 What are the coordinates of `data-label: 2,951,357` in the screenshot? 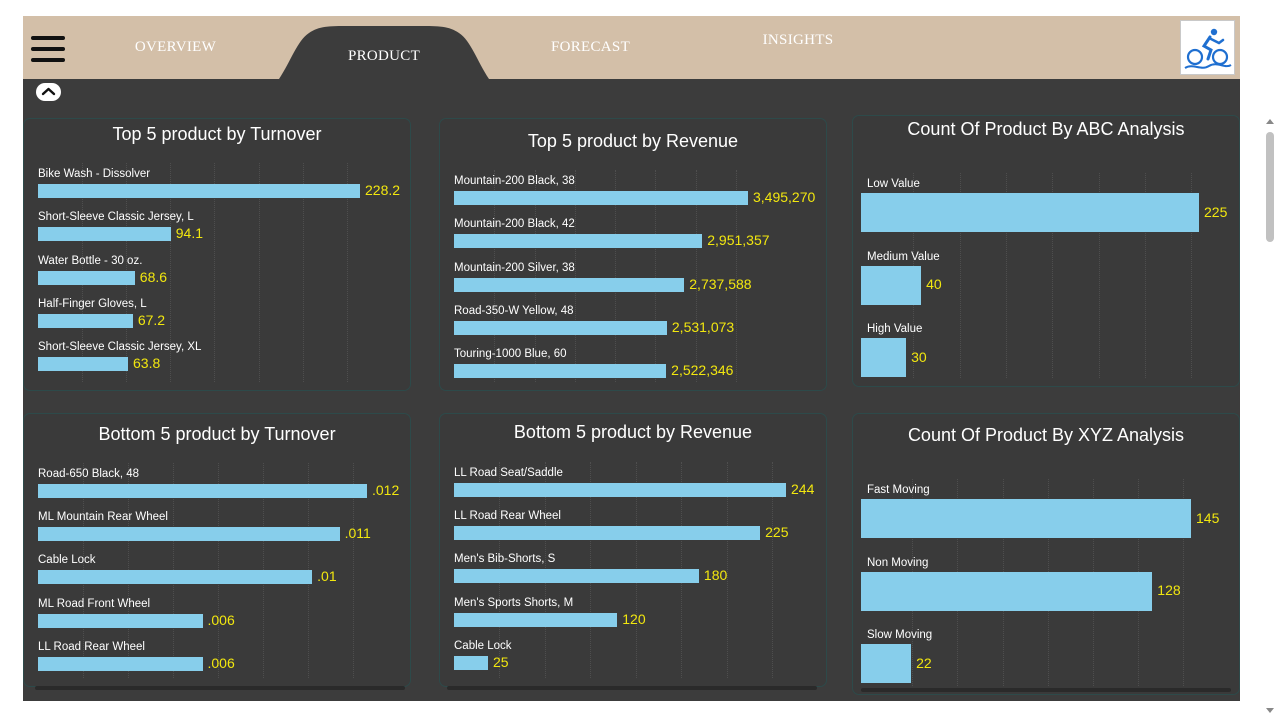 It's located at (738, 240).